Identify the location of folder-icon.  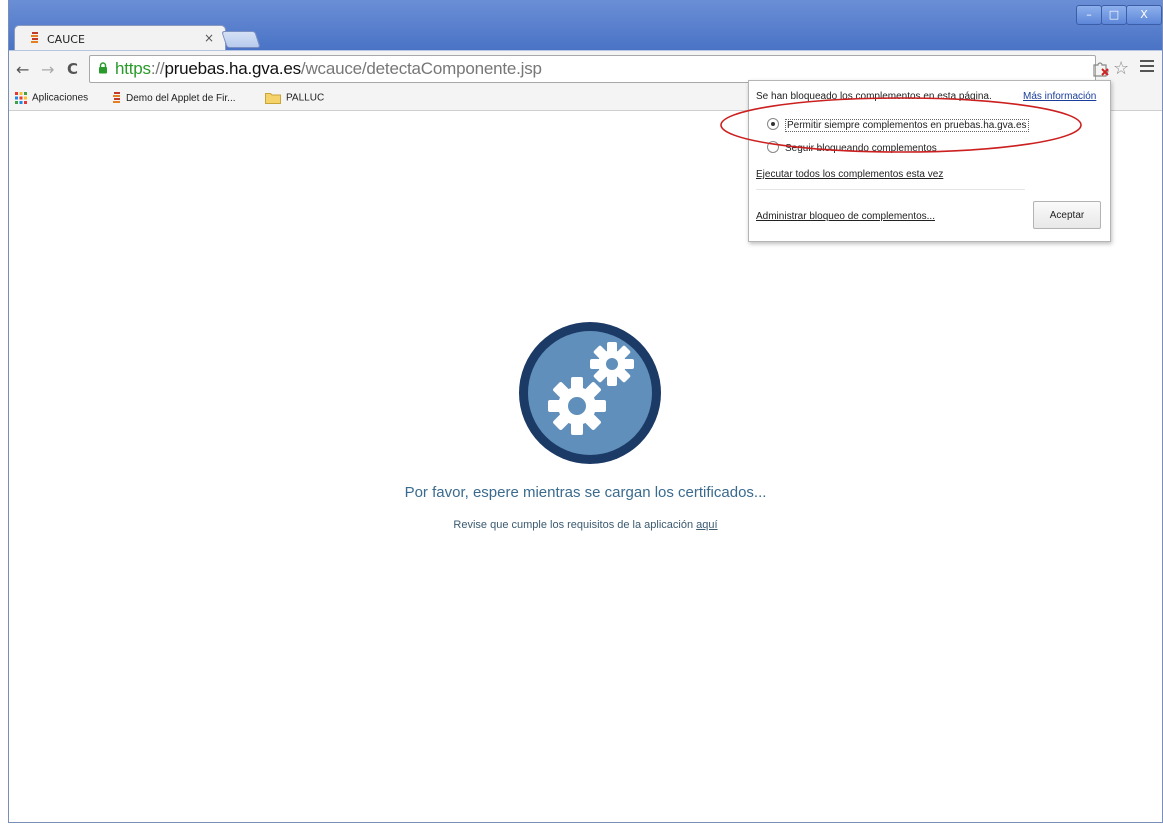
(273, 98).